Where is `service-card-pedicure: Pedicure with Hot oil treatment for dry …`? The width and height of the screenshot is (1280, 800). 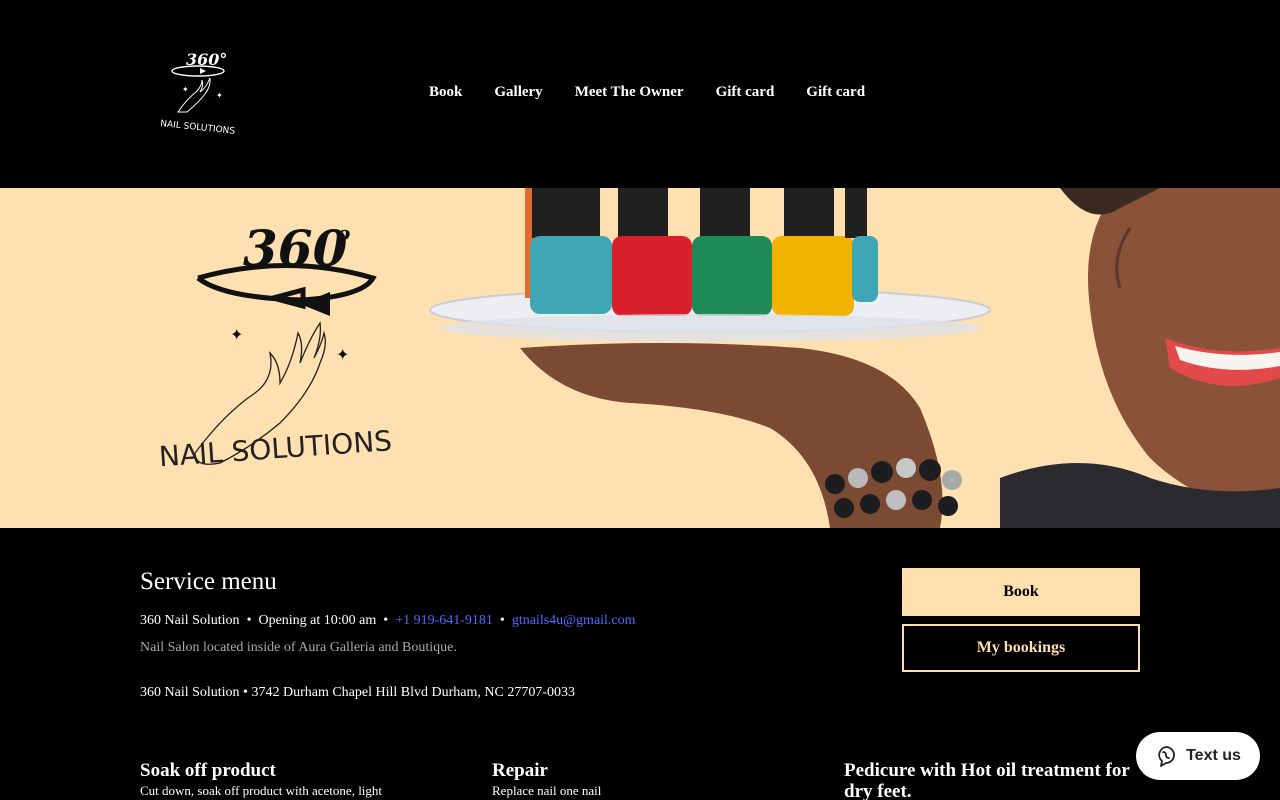
service-card-pedicure: Pedicure with Hot oil treatment for dry … is located at coordinates (994, 780).